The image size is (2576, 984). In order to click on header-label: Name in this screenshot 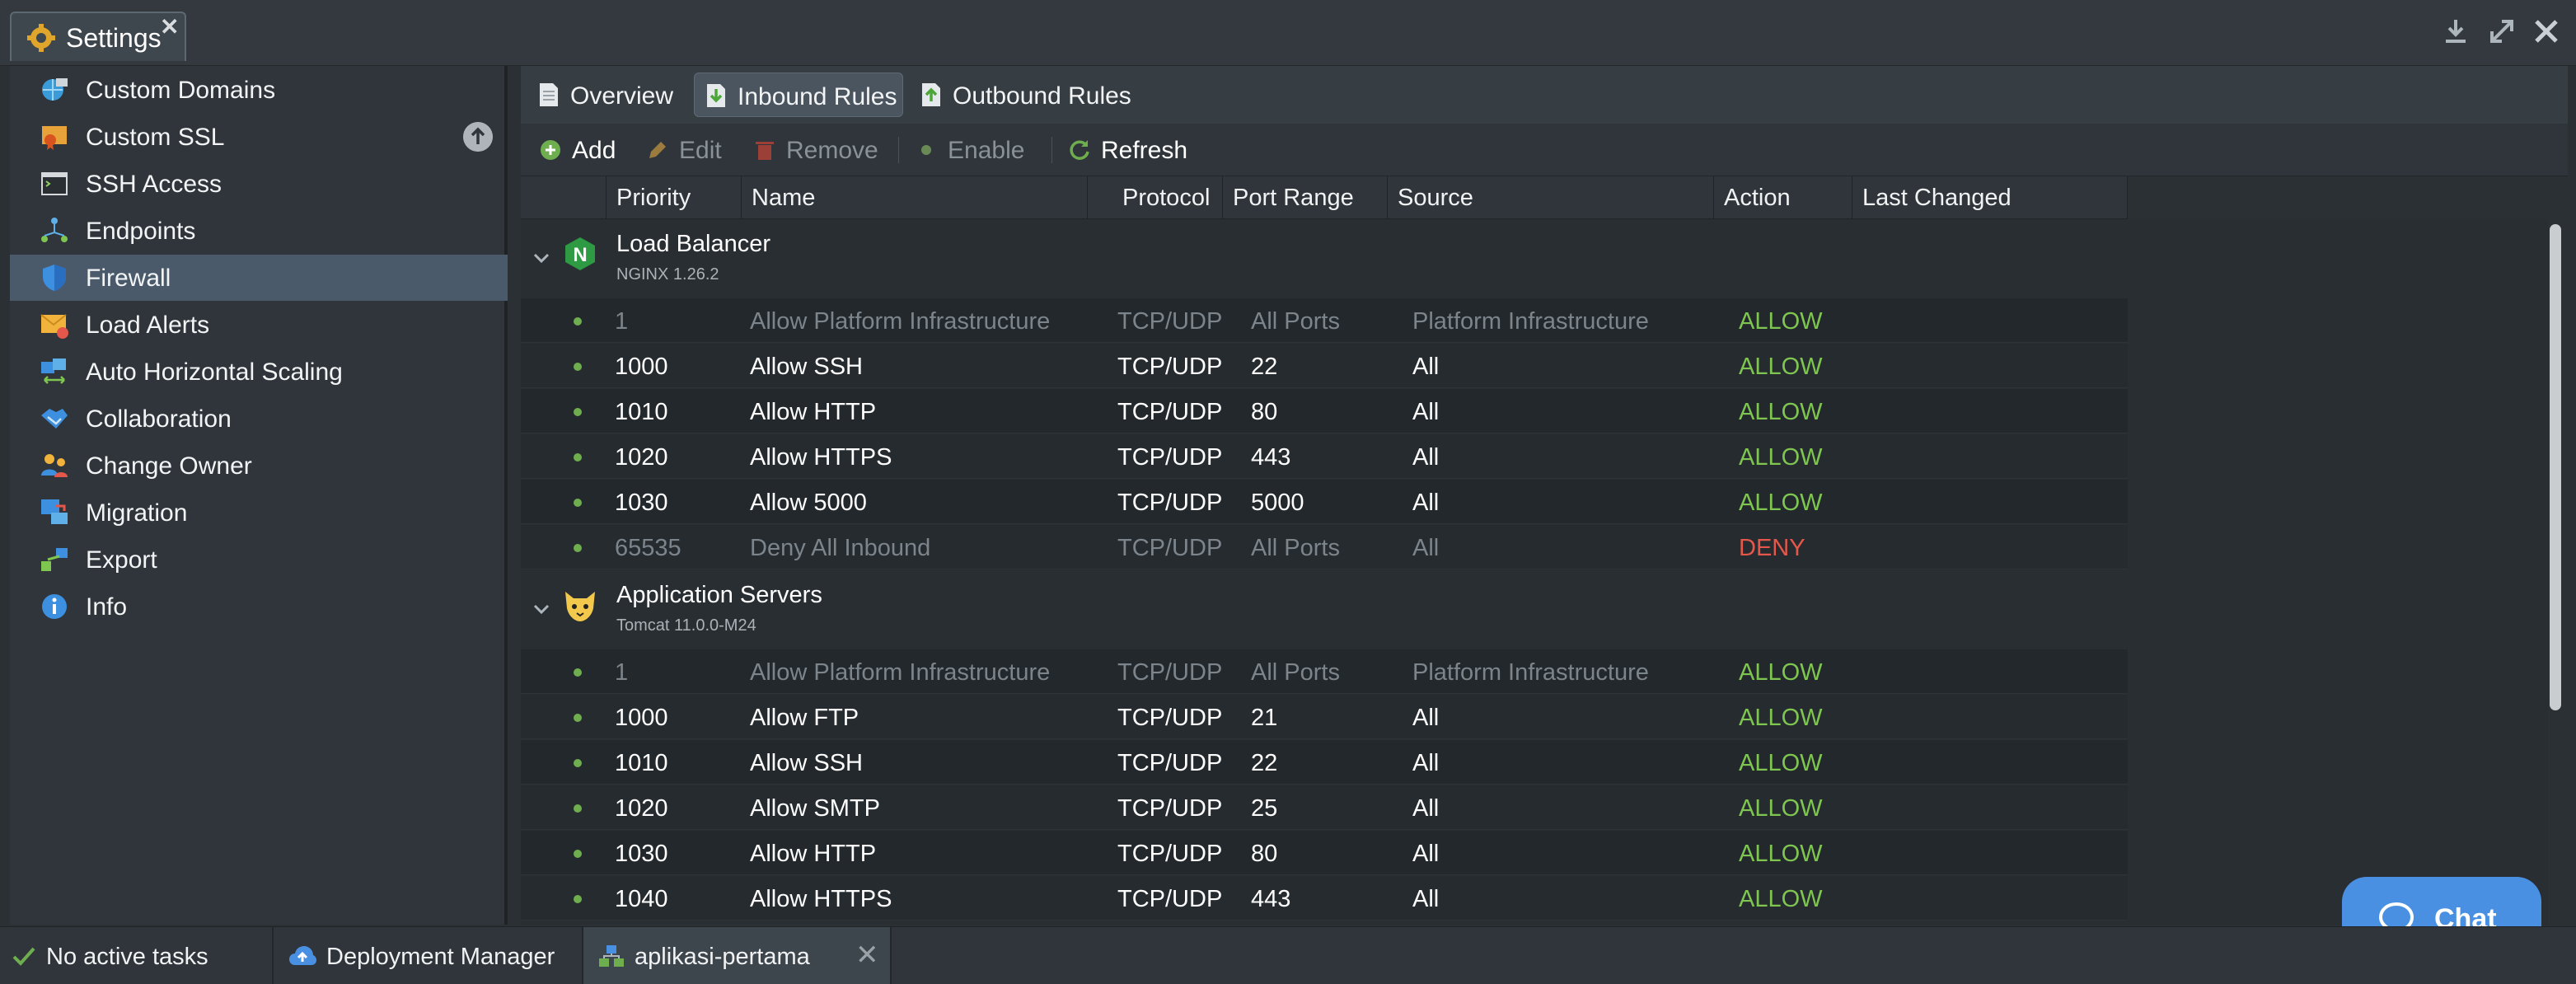, I will do `click(784, 198)`.